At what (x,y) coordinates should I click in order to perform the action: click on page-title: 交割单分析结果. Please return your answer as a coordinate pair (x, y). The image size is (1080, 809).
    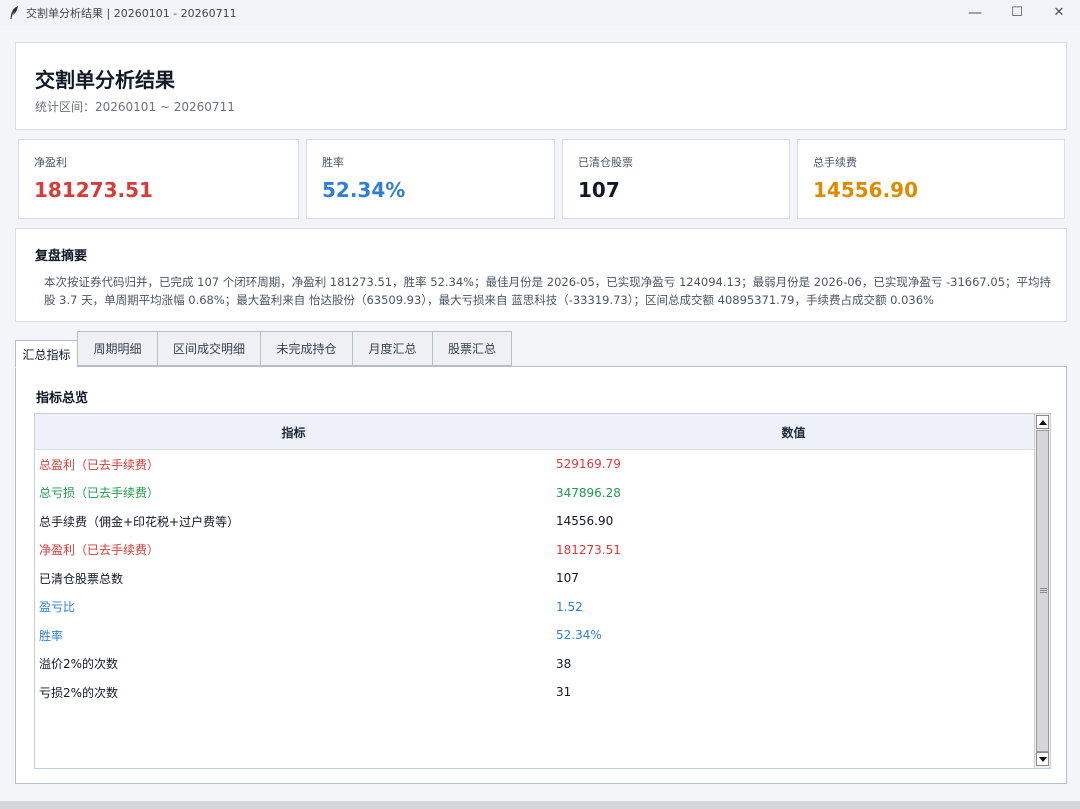
    Looking at the image, I should click on (105, 80).